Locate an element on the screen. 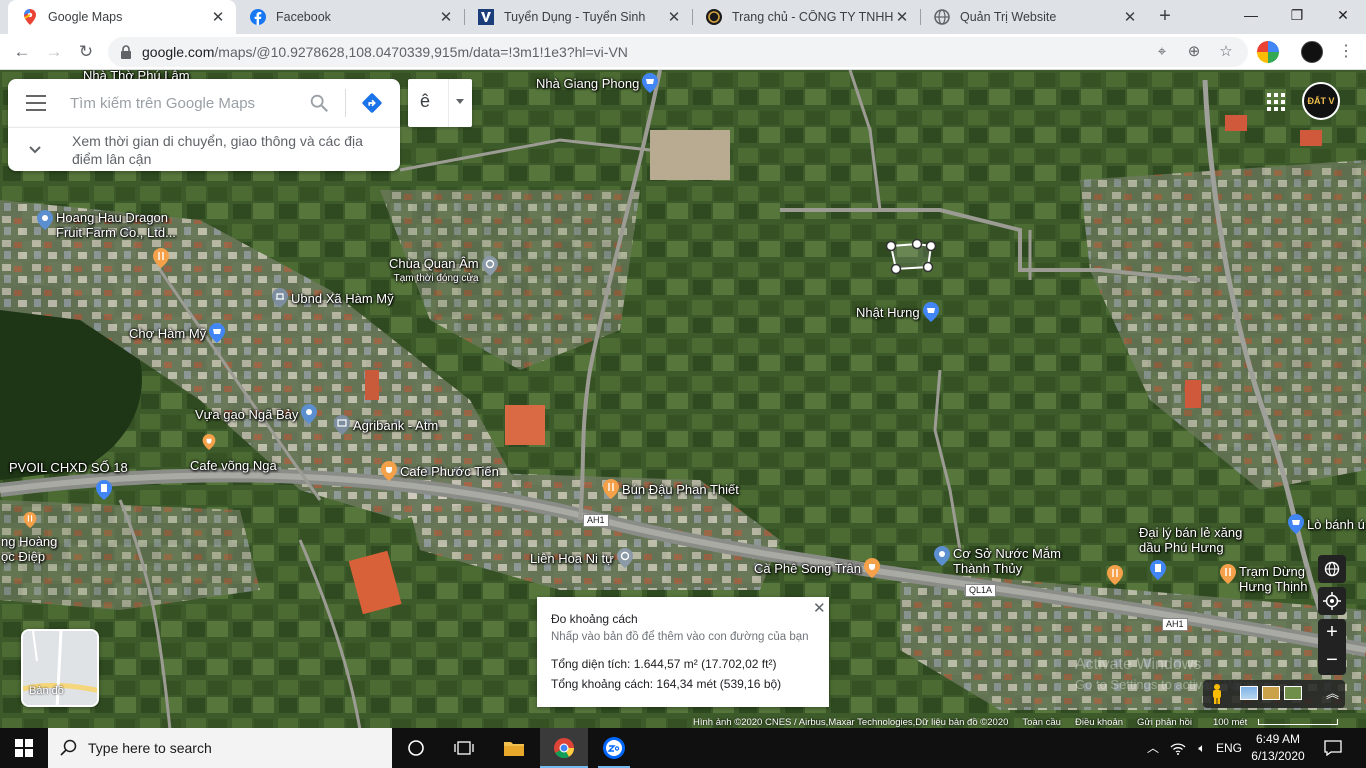 The width and height of the screenshot is (1366, 768). taskbar-clock: 6:49 AM 6/13/2020 is located at coordinates (1278, 748).